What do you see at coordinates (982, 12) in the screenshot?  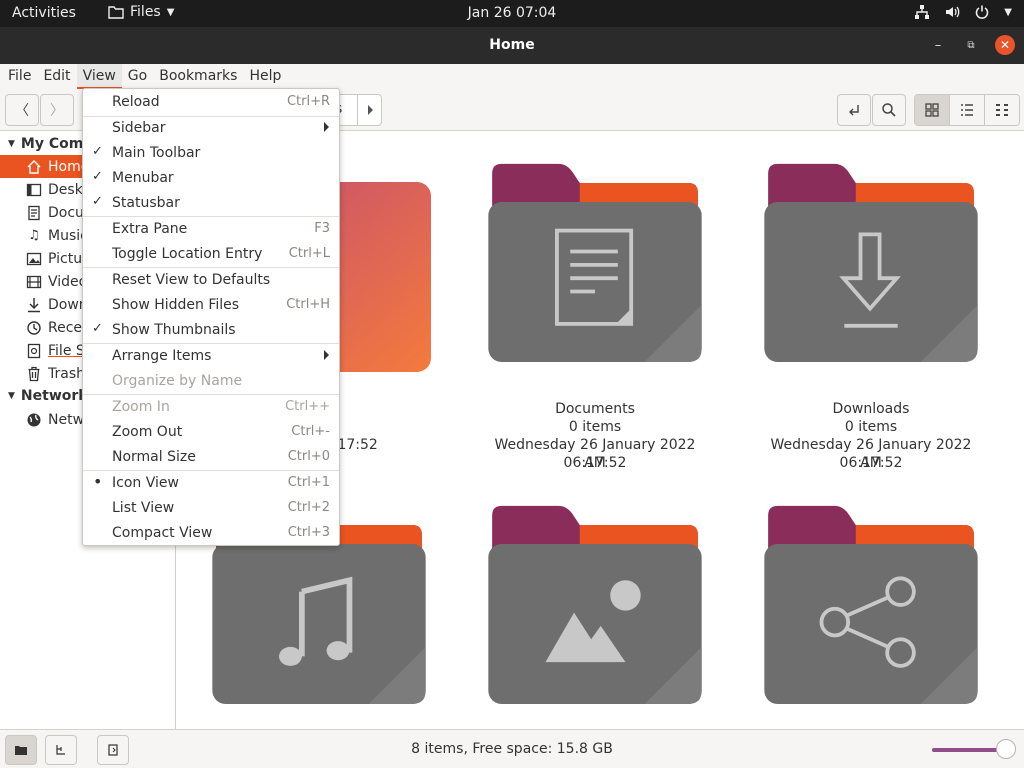 I see `power-icon` at bounding box center [982, 12].